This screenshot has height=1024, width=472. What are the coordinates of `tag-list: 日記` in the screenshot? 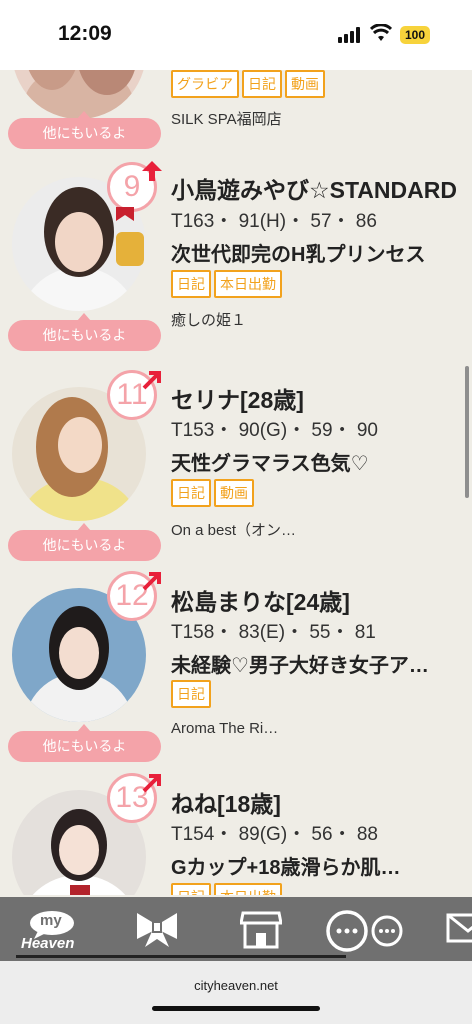 It's located at (191, 694).